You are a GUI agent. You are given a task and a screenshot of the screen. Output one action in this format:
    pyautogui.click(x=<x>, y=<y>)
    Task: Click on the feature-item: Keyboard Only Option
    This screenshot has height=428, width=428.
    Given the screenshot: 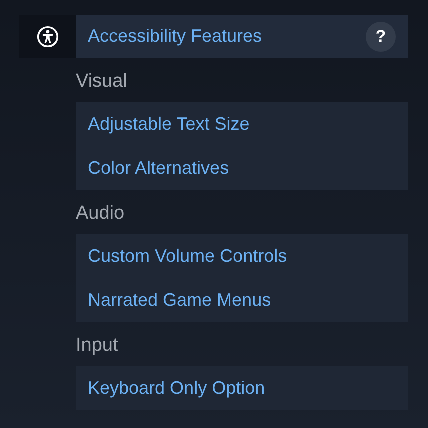 What is the action you would take?
    pyautogui.click(x=242, y=388)
    